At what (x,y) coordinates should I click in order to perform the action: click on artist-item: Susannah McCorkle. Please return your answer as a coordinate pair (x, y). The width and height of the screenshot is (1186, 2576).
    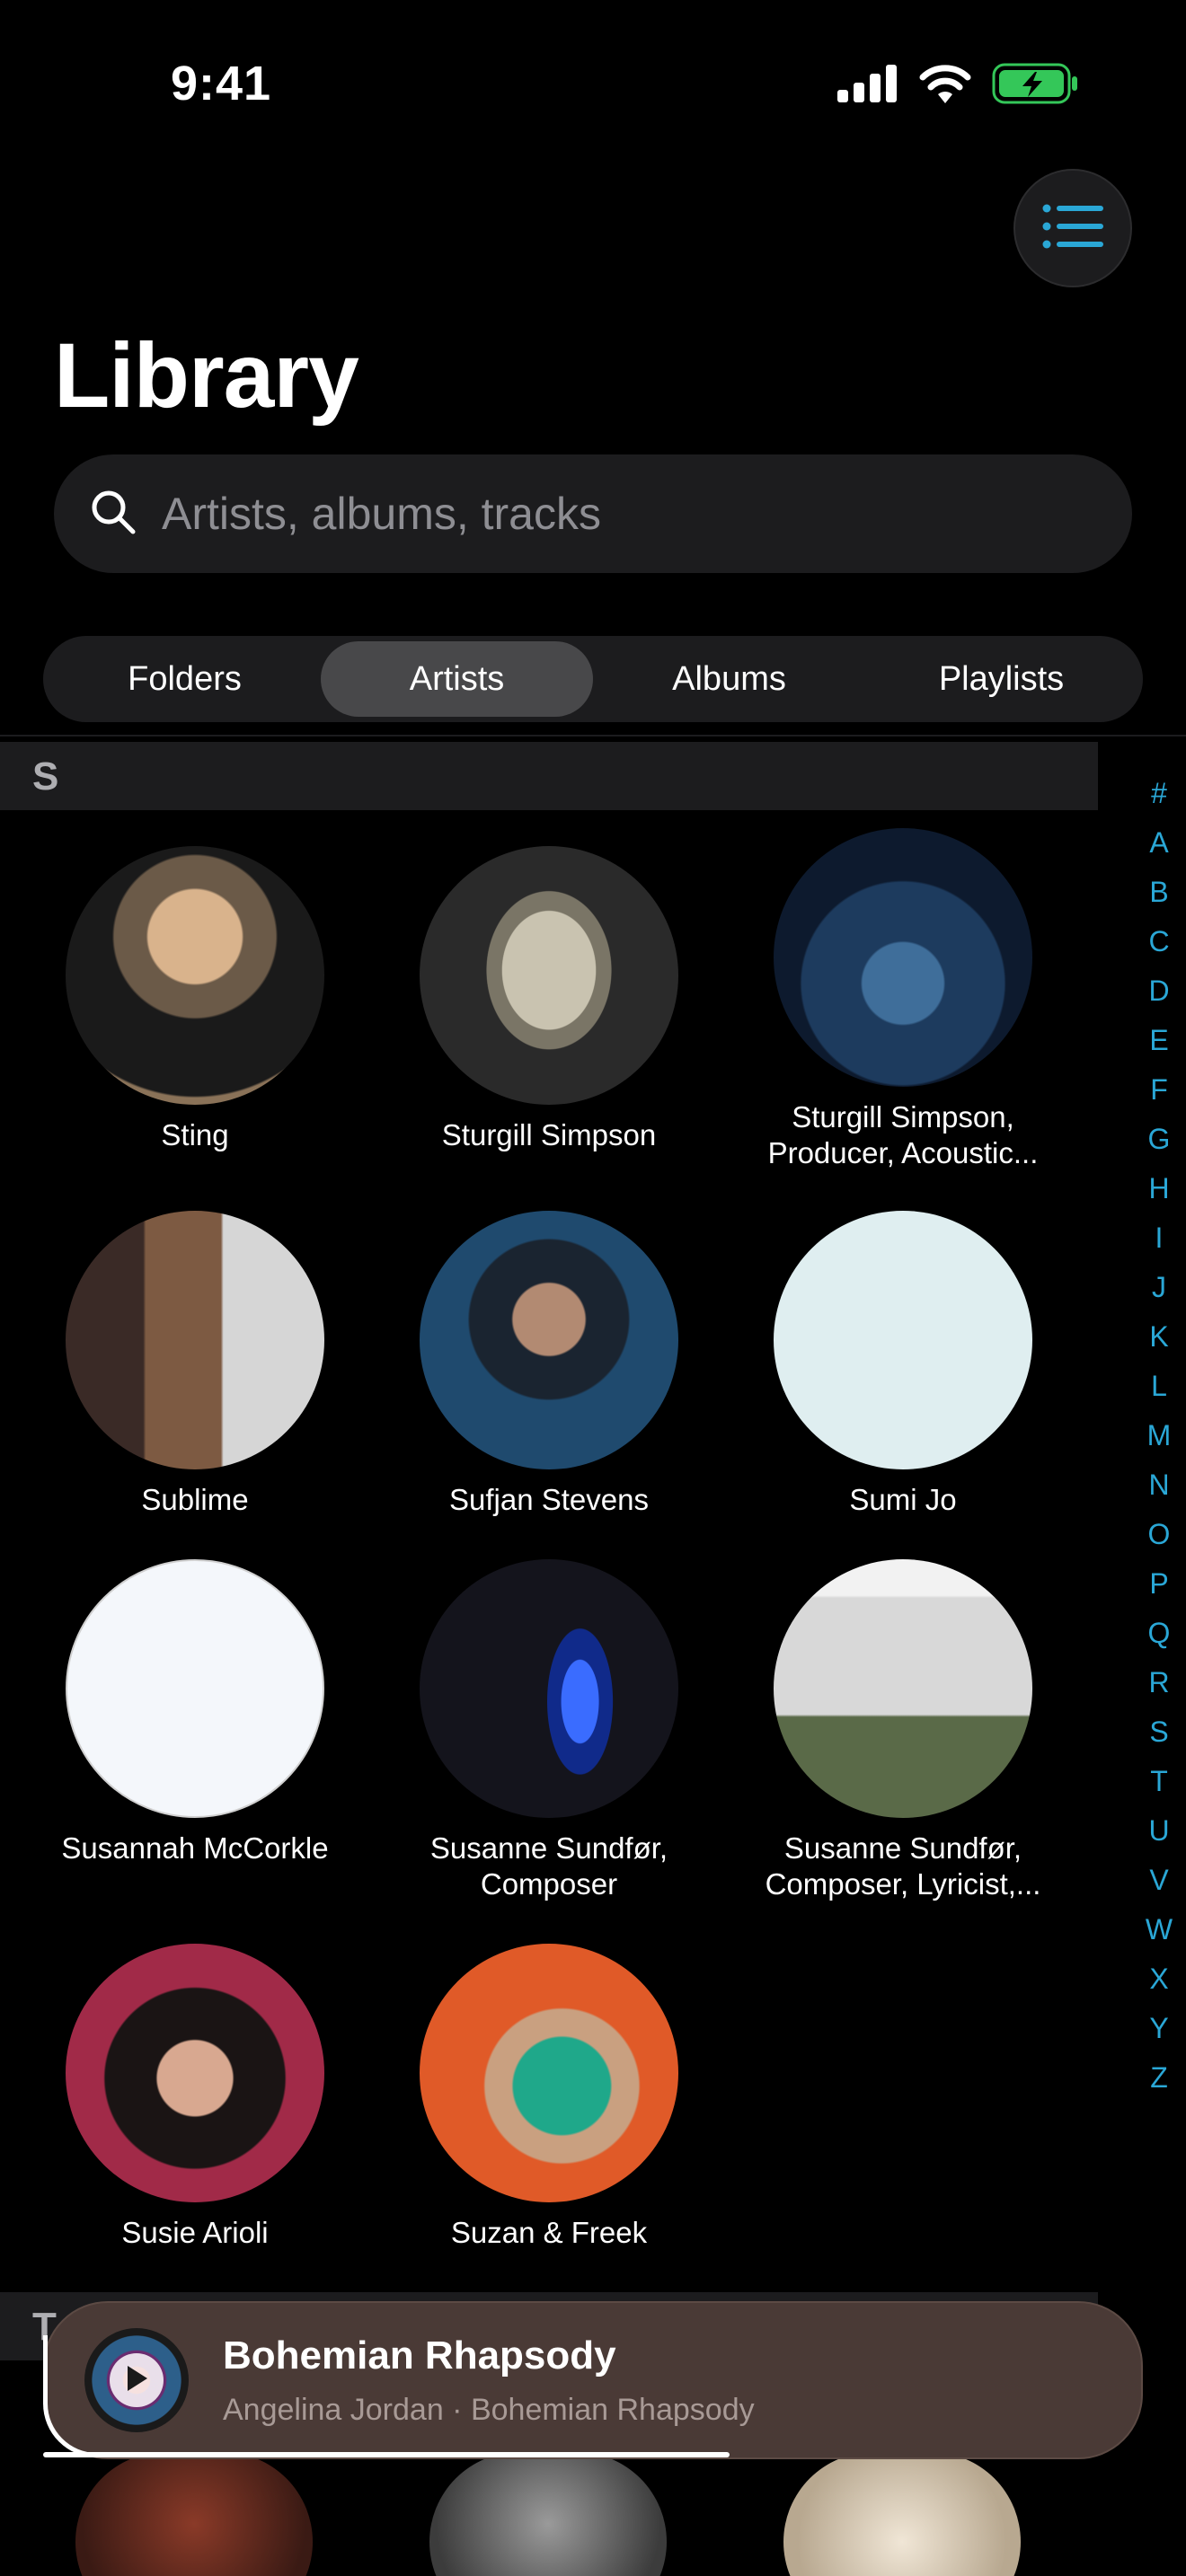
    Looking at the image, I should click on (195, 1712).